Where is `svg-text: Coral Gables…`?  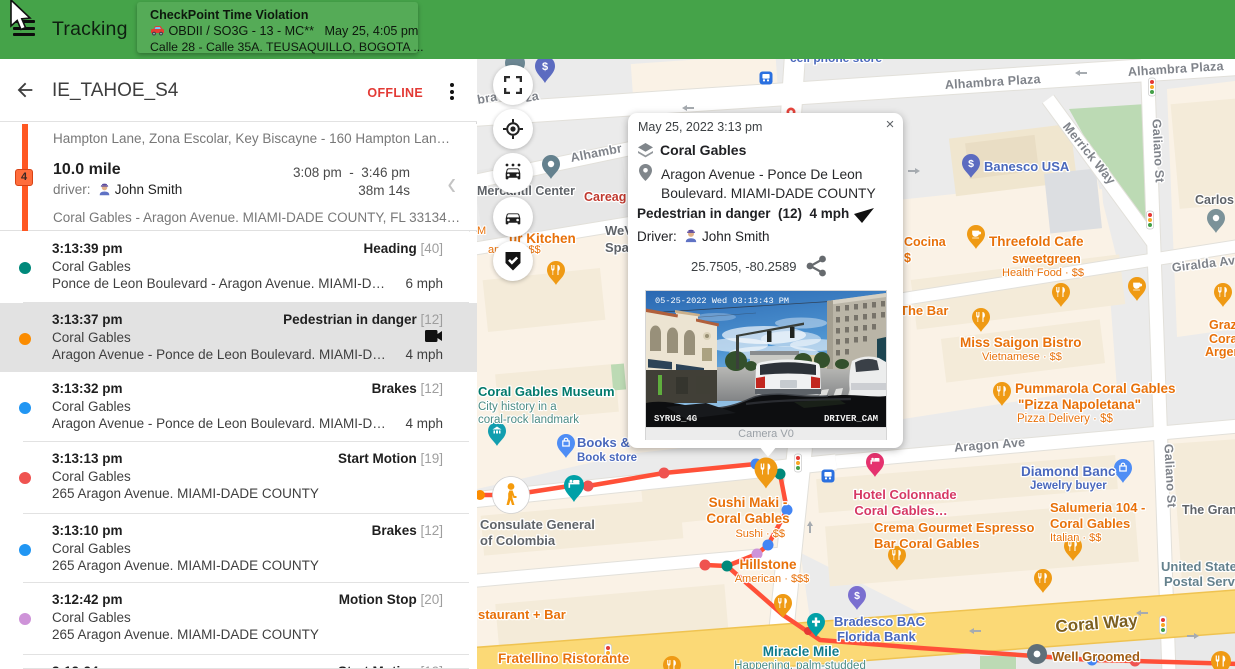 svg-text: Coral Gables… is located at coordinates (900, 510).